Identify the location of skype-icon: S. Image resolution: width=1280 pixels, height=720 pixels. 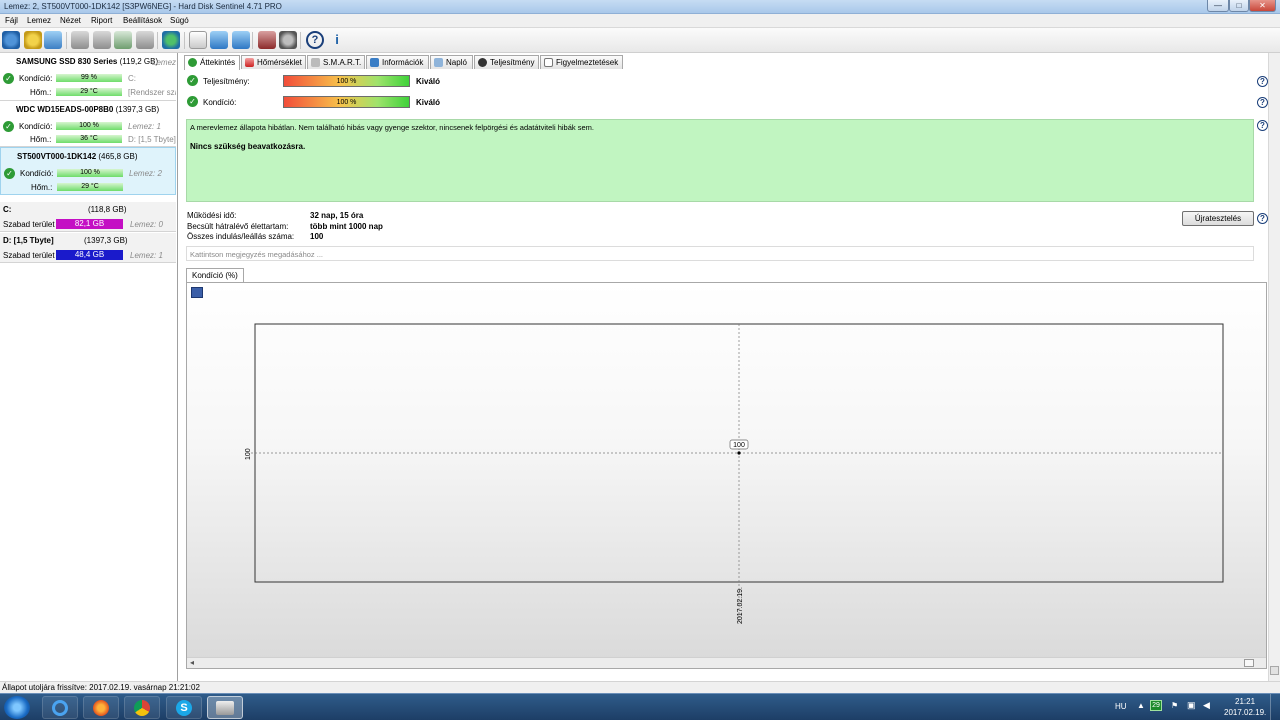
(184, 707).